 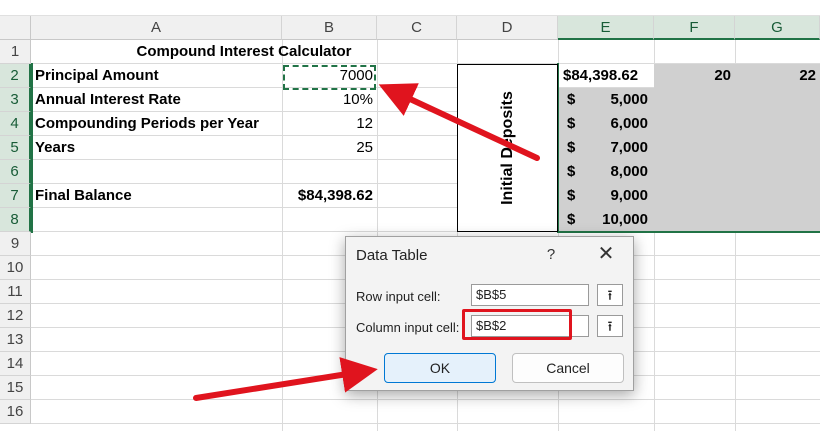 What do you see at coordinates (392, 255) in the screenshot?
I see `dialog-title: Data Table` at bounding box center [392, 255].